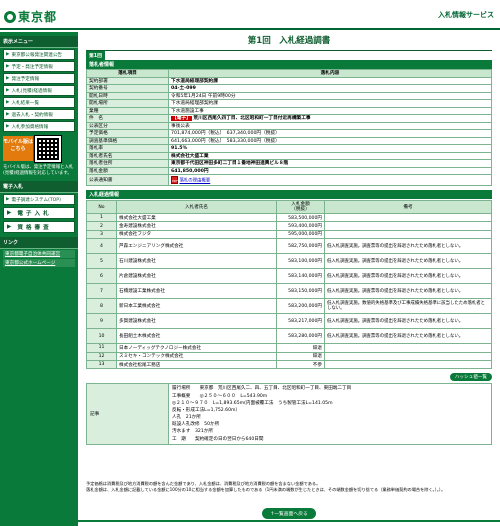 Image resolution: width=500 pixels, height=526 pixels. Describe the element at coordinates (300, 217) in the screenshot. I see `bid-amount: 583,500,000円` at that location.